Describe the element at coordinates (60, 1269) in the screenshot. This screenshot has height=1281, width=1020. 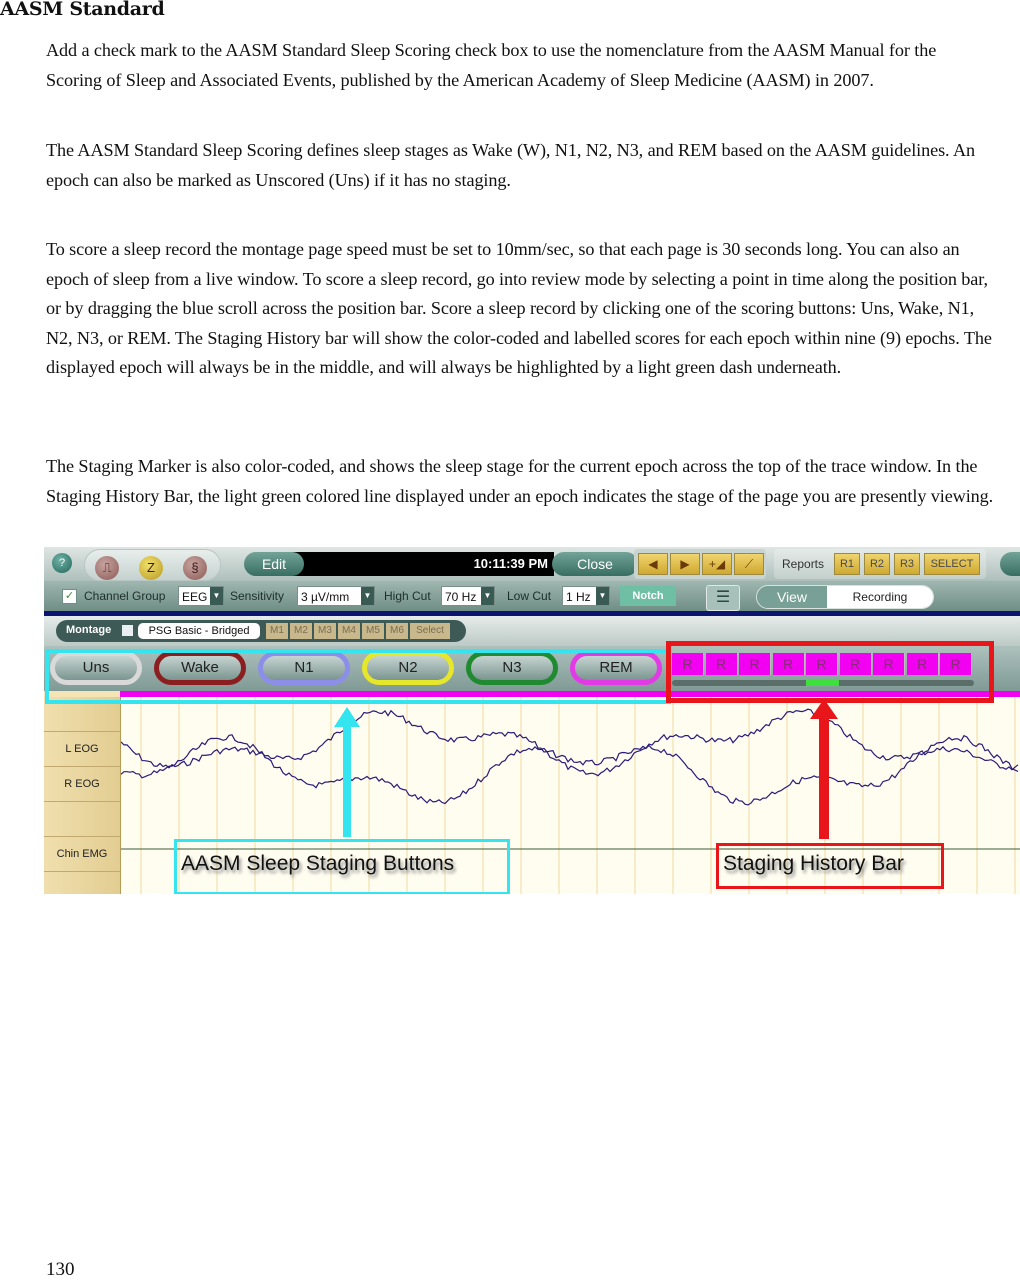
I see `page-number: 130` at that location.